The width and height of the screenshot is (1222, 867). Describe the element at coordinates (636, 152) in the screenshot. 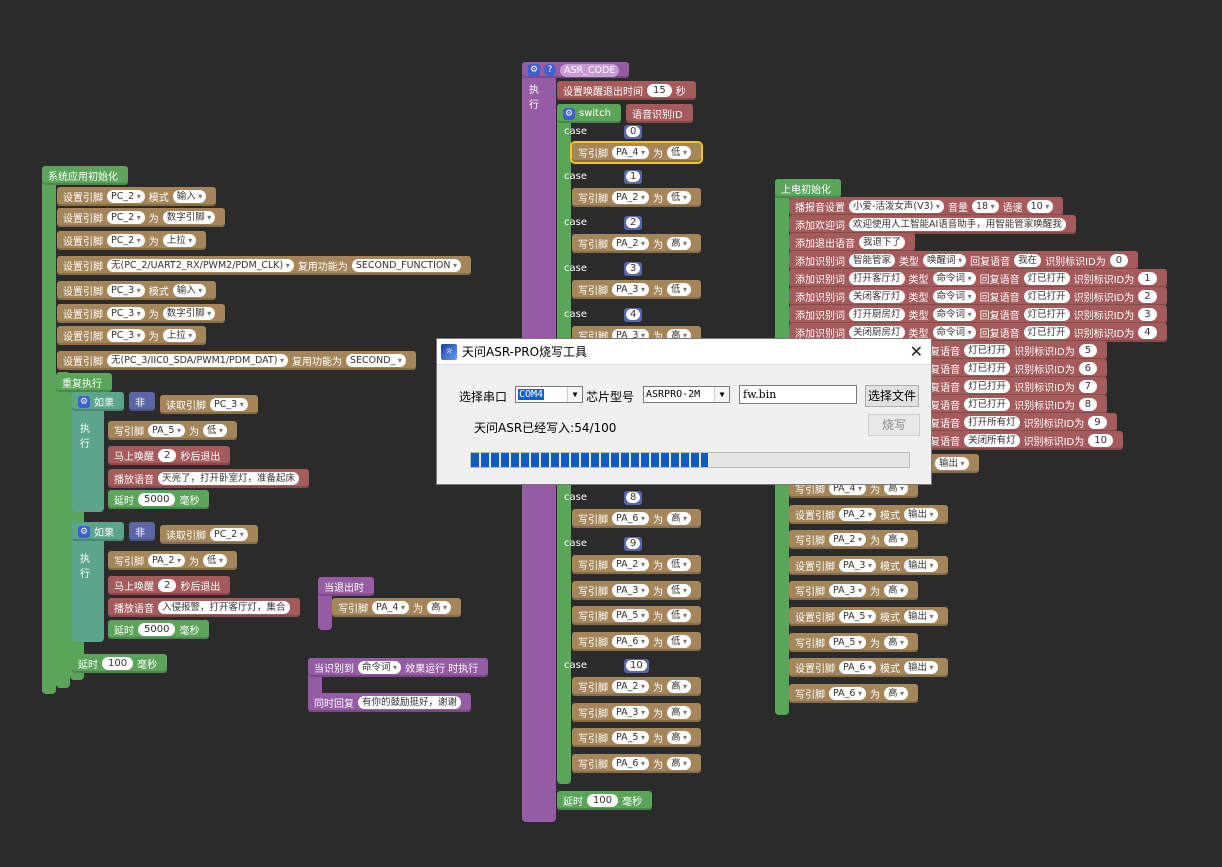

I see `case-0-write-pin-0: 写引脚 PA_4为低` at that location.